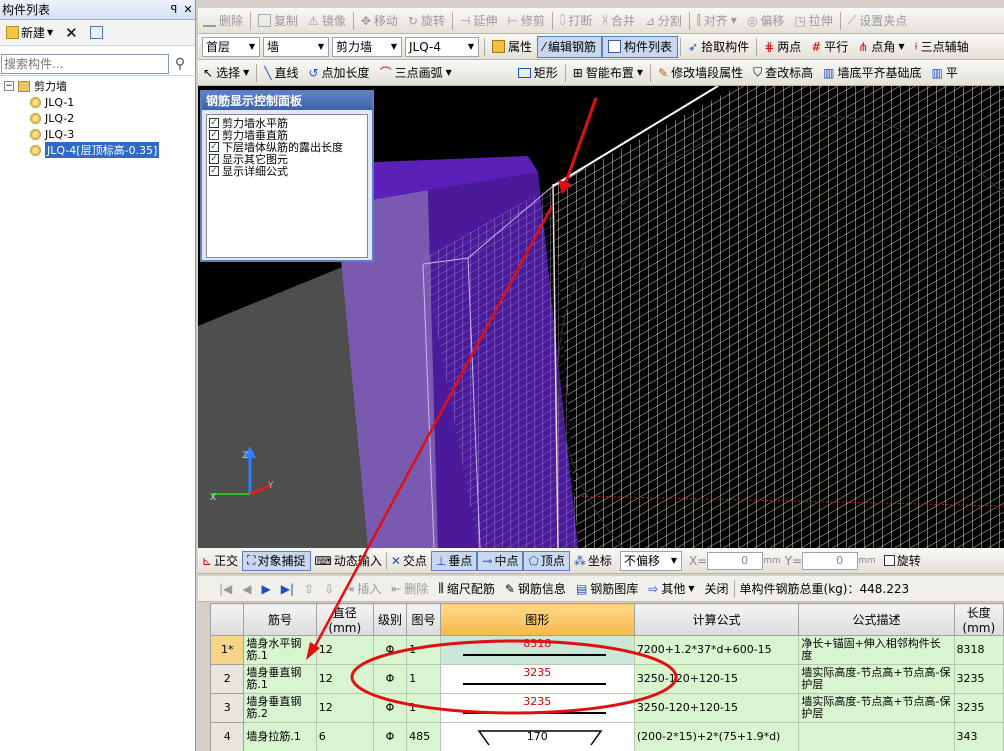 This screenshot has height=751, width=1004. I want to click on floor-select: 首层 ▼, so click(231, 46).